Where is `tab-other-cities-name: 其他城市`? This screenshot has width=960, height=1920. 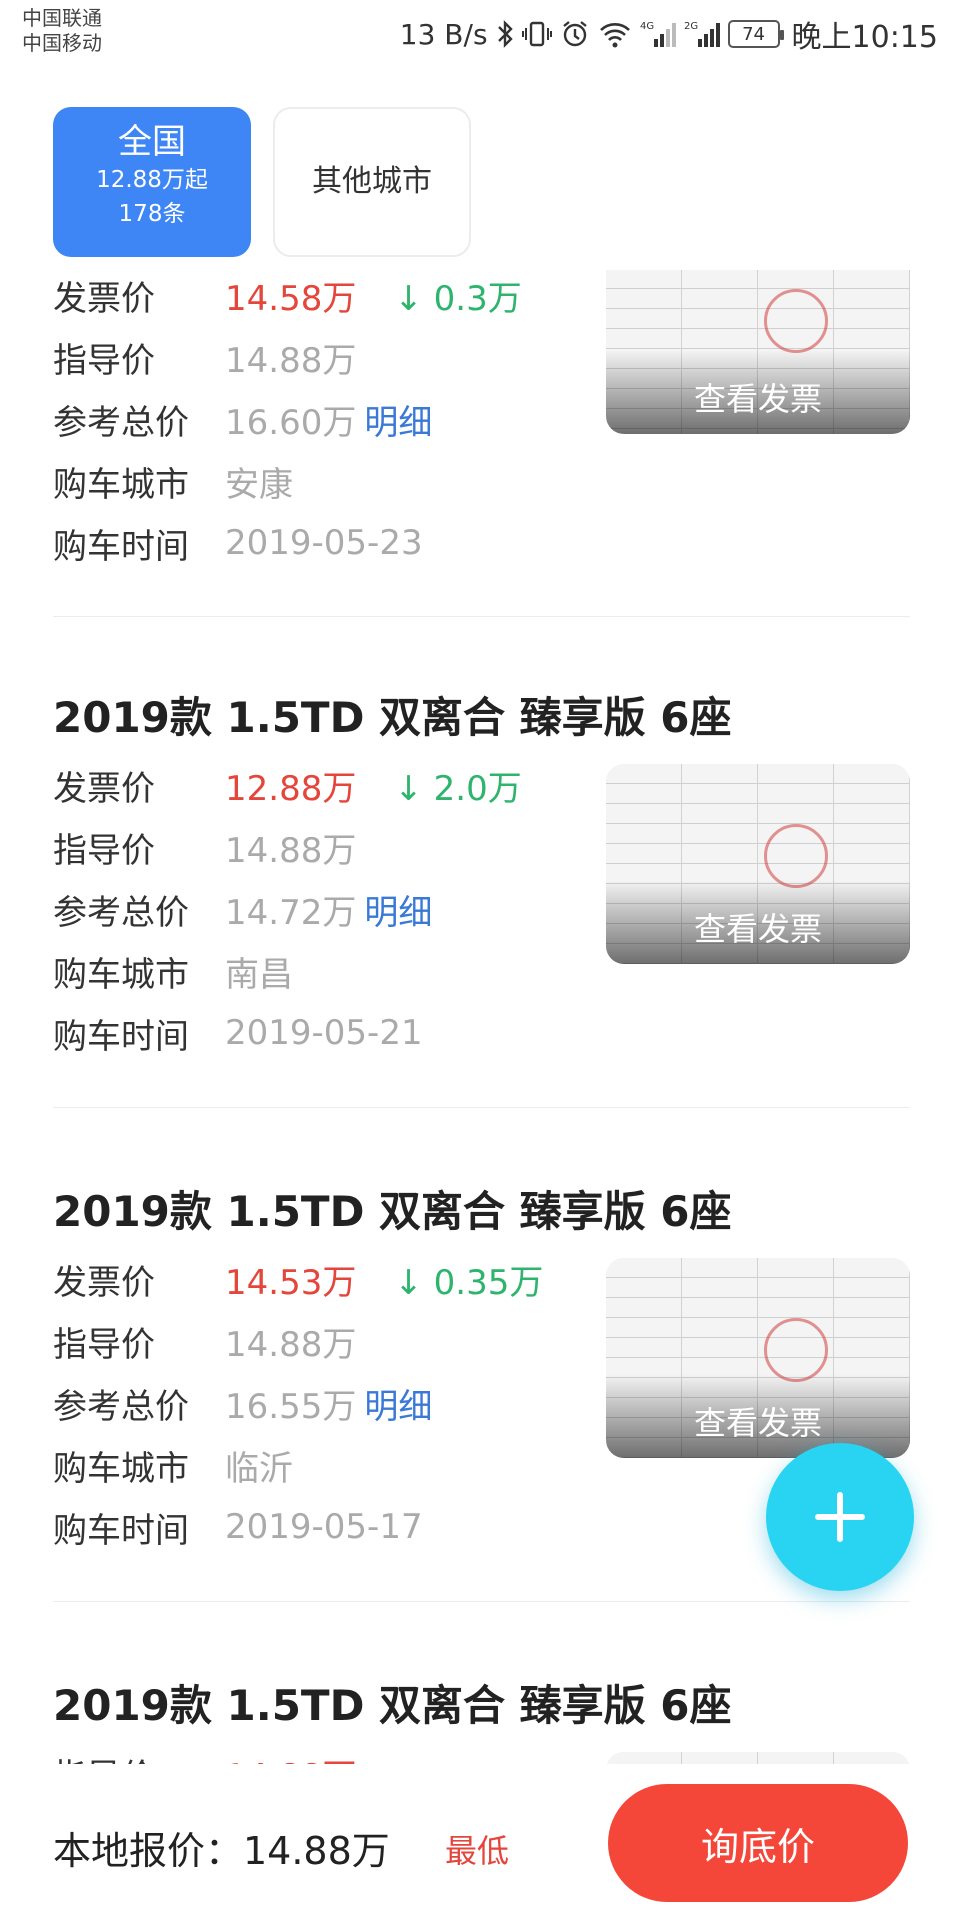 tab-other-cities-name: 其他城市 is located at coordinates (372, 181).